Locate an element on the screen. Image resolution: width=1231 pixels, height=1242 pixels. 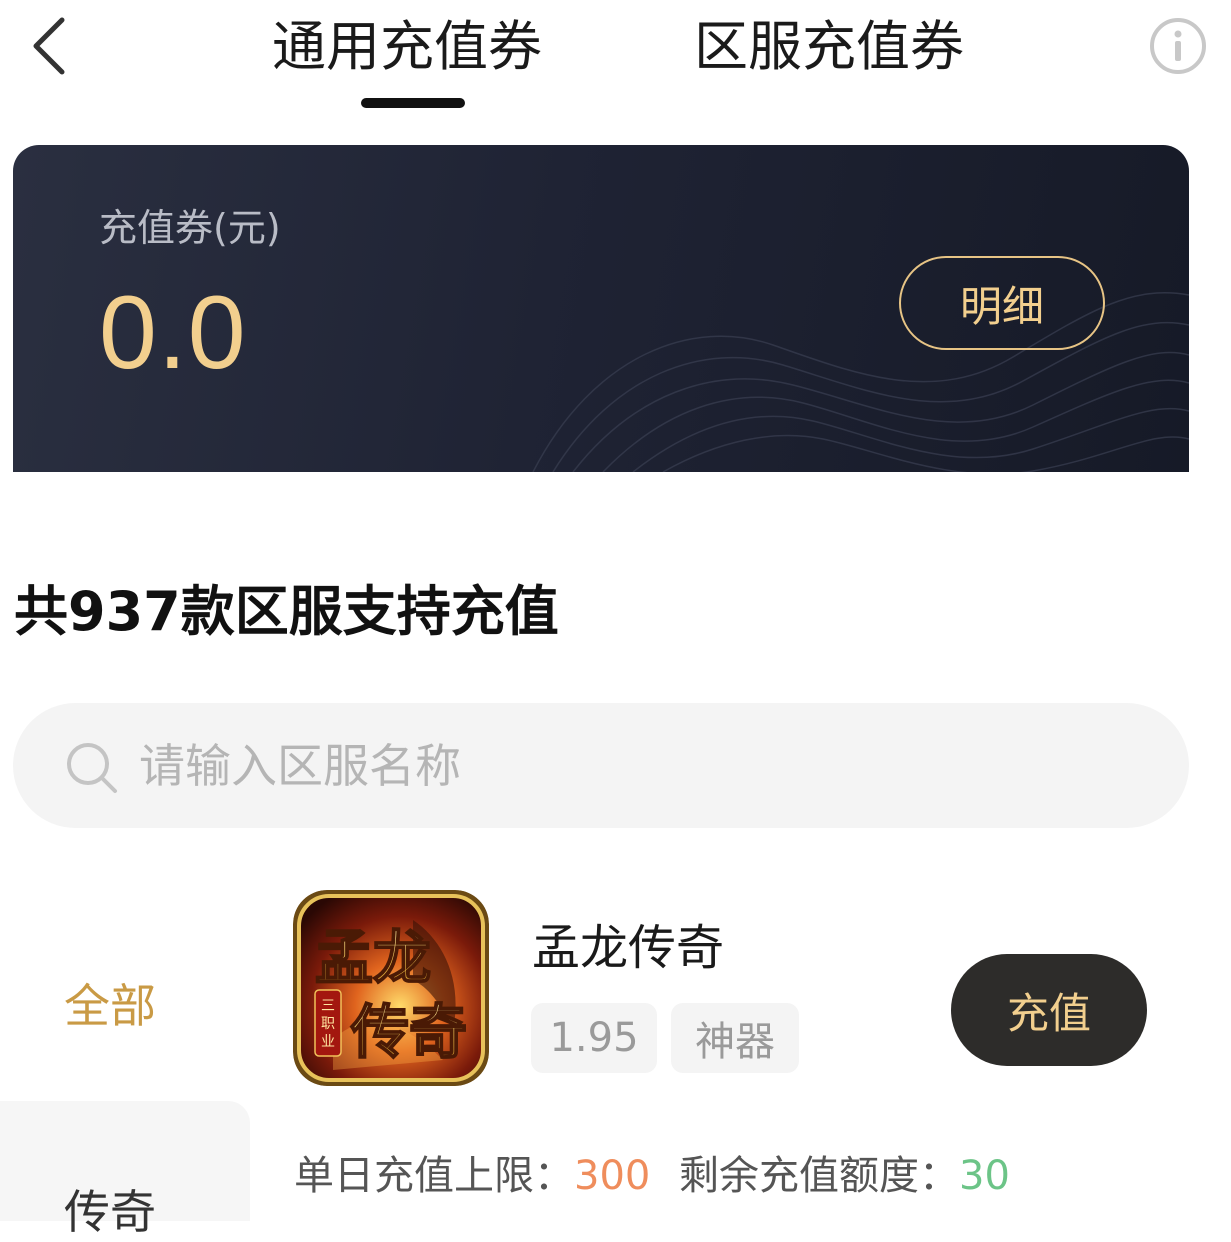
info-button is located at coordinates (1178, 46).